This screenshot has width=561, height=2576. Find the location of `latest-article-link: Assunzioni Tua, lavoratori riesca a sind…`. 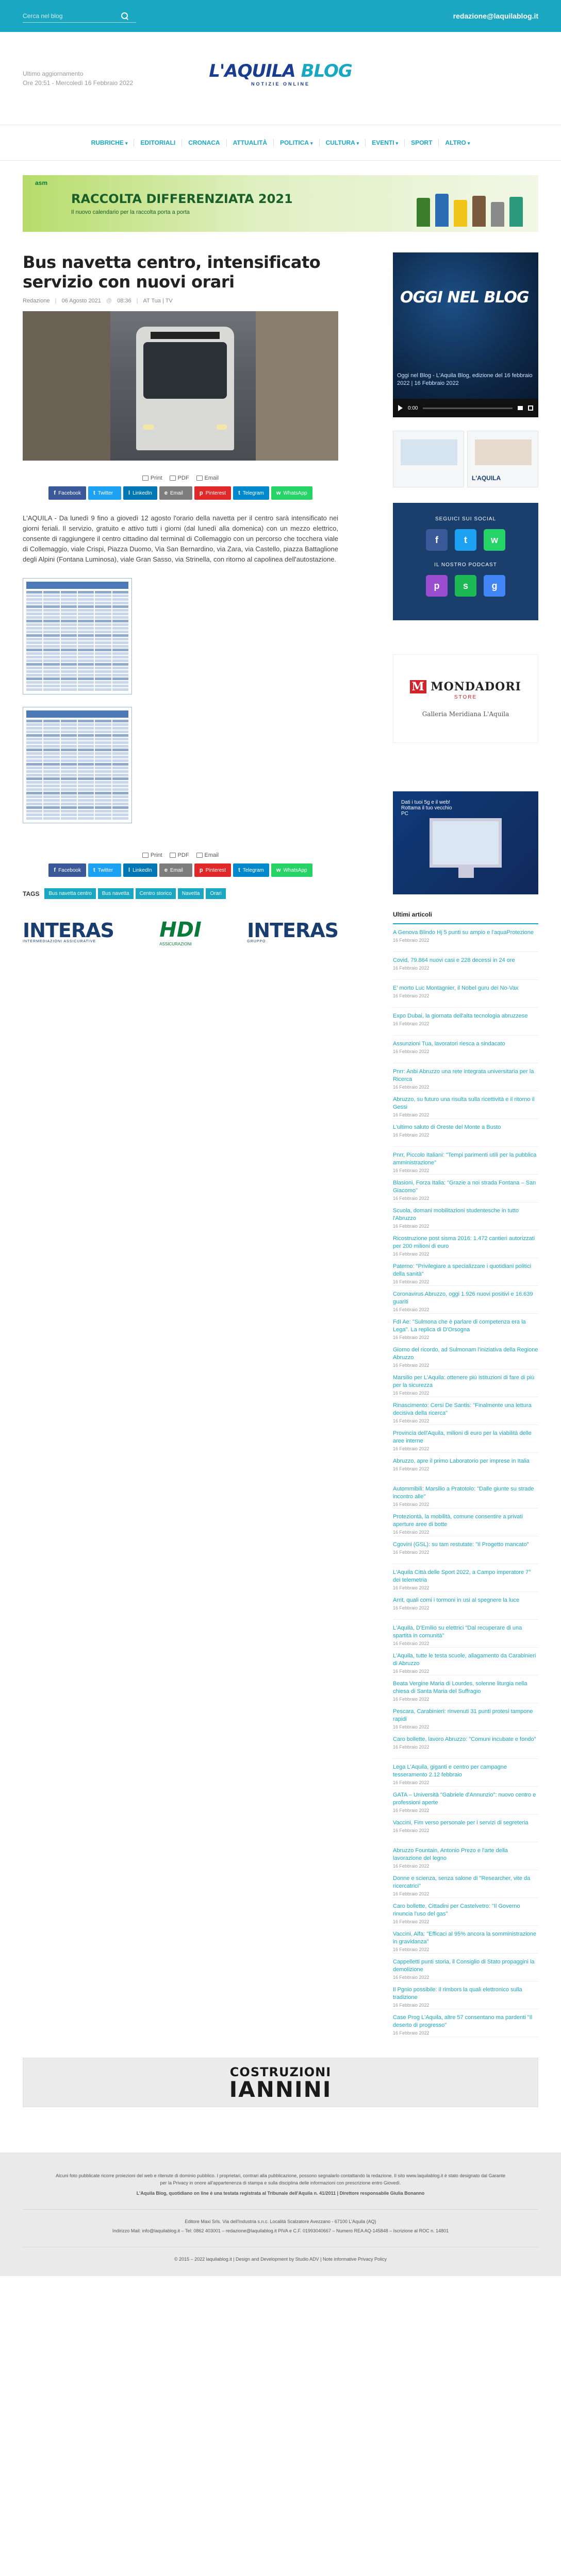

latest-article-link: Assunzioni Tua, lavoratori riesca a sind… is located at coordinates (466, 1044).